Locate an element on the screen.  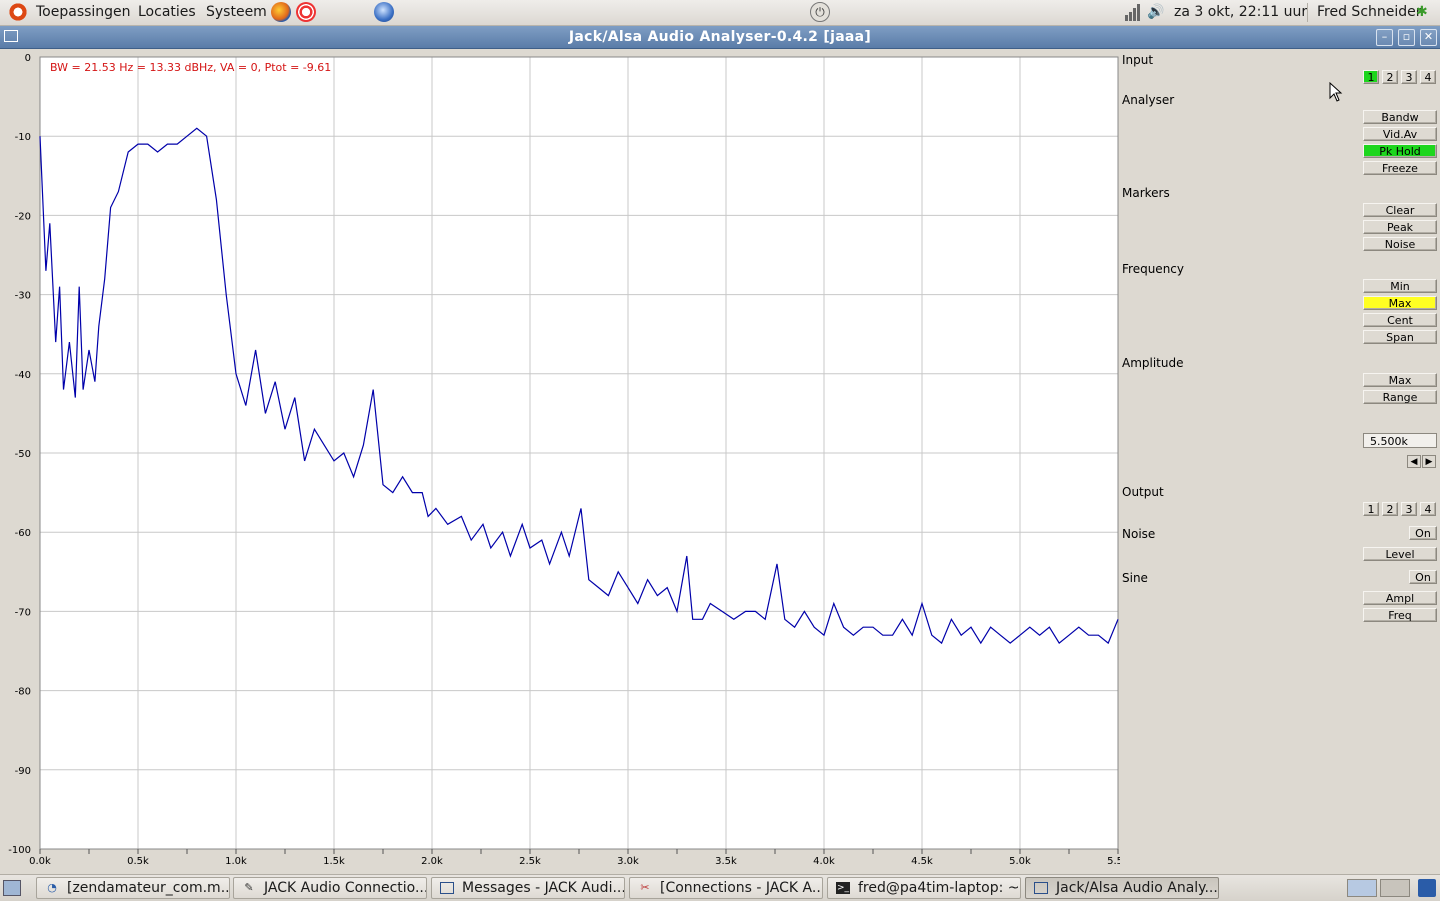
user-name: Fred Schneider is located at coordinates (1369, 12).